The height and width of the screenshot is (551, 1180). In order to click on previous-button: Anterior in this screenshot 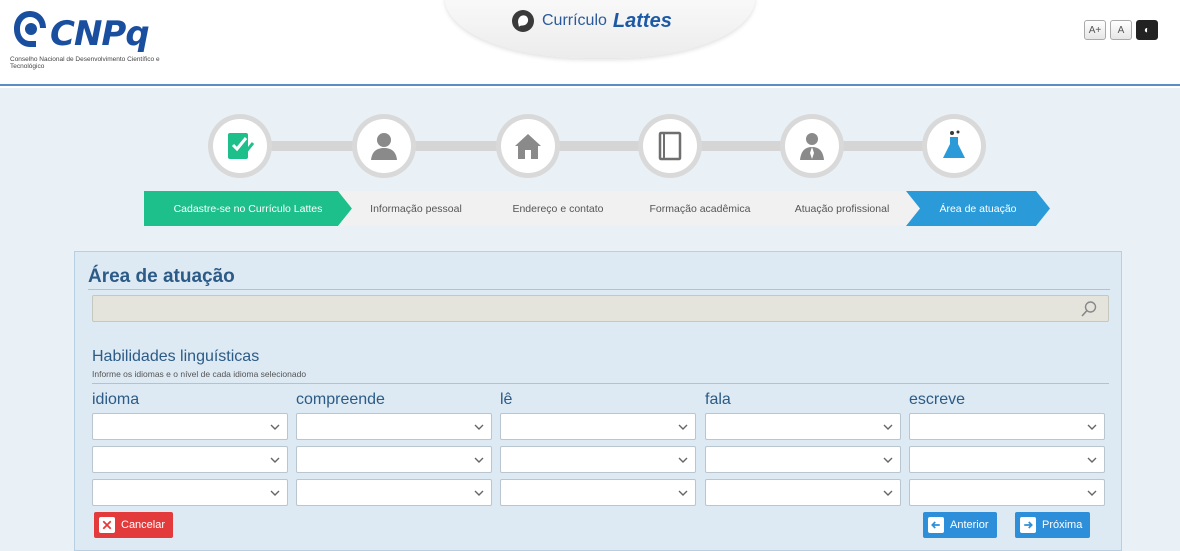, I will do `click(960, 525)`.